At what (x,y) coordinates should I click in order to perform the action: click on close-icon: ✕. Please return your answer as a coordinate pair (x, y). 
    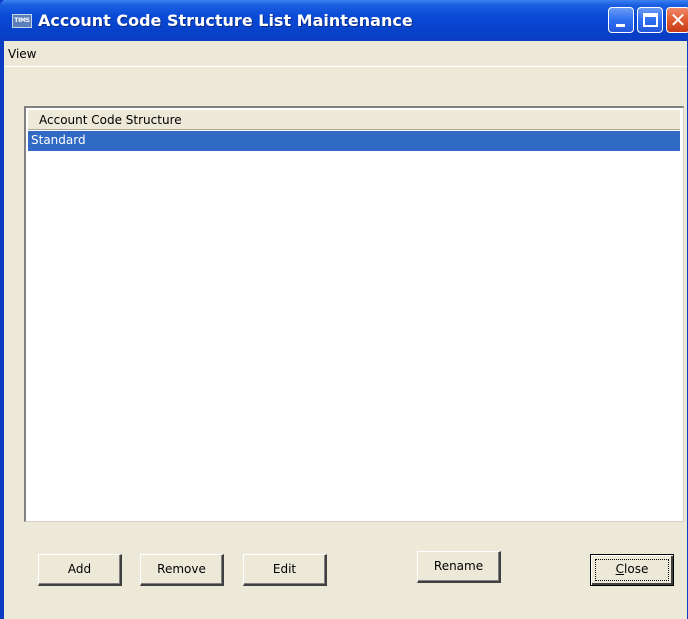
    Looking at the image, I should click on (678, 20).